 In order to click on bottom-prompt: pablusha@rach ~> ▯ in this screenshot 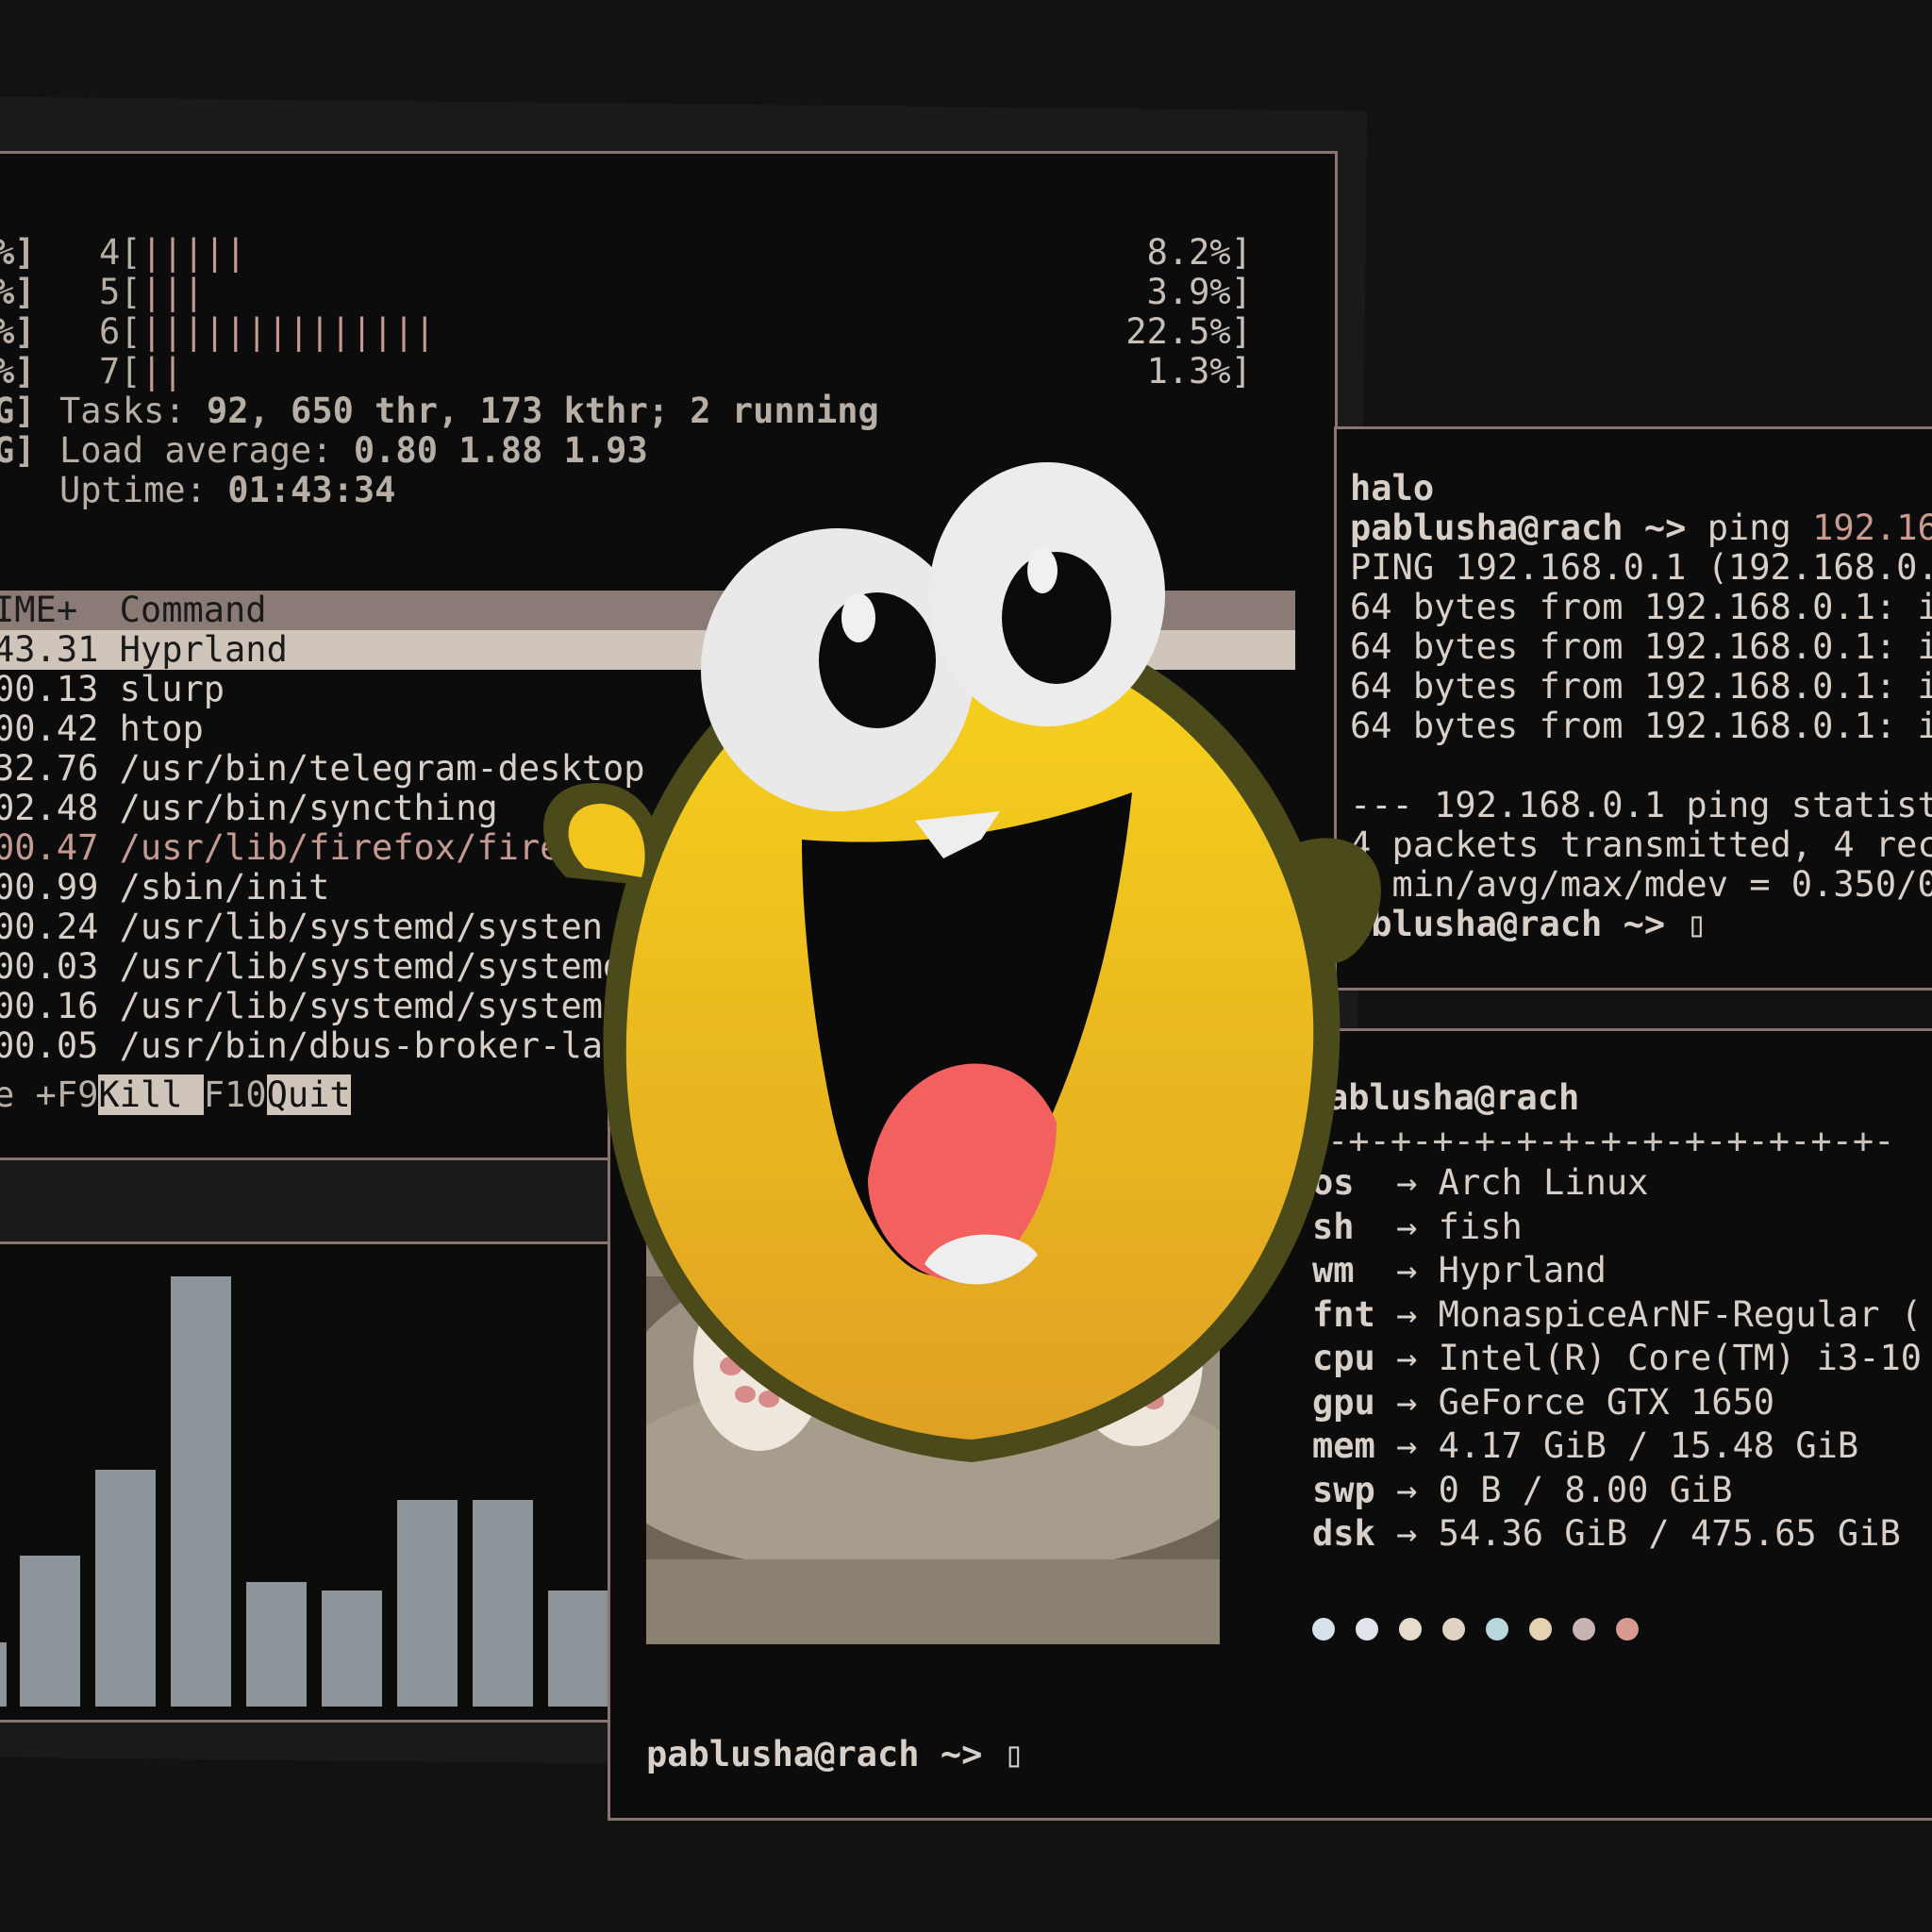, I will do `click(835, 1755)`.